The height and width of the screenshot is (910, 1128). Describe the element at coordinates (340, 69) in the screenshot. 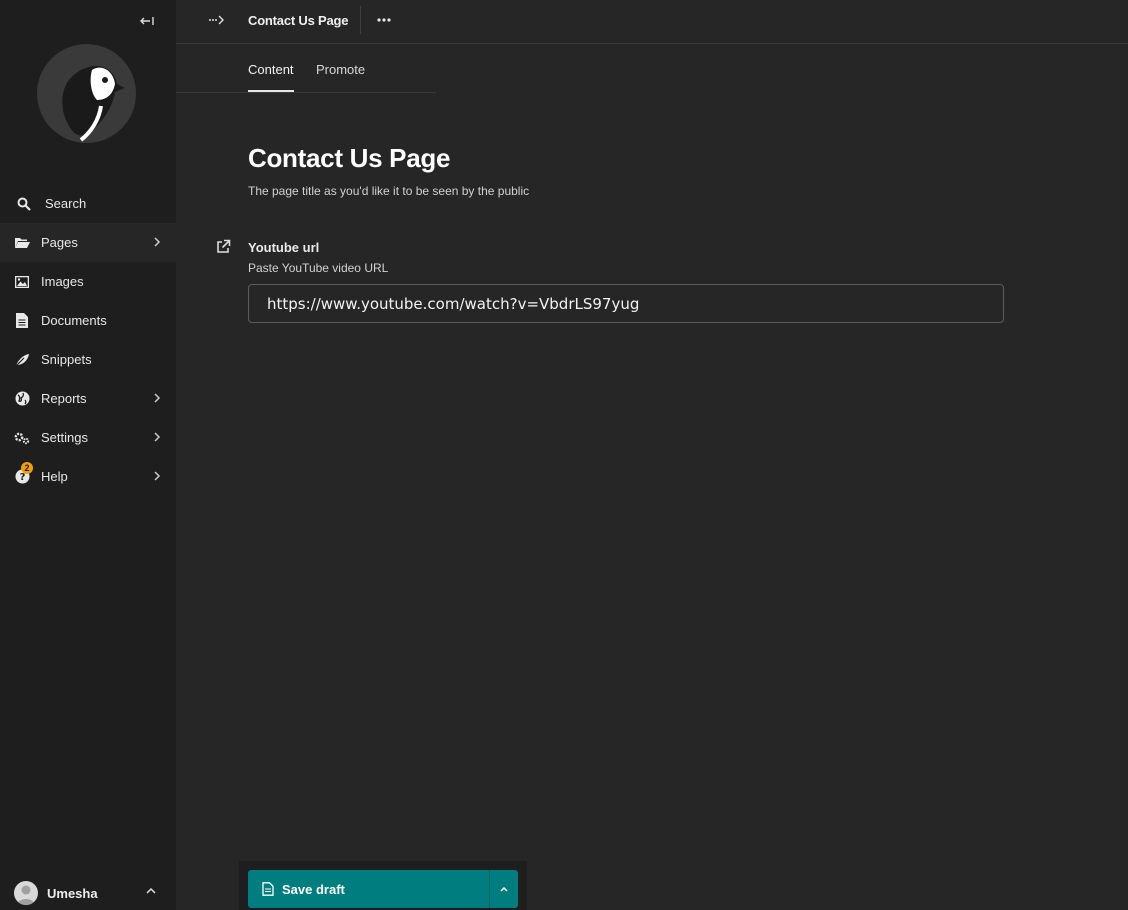

I see `tab-promote: Promote` at that location.